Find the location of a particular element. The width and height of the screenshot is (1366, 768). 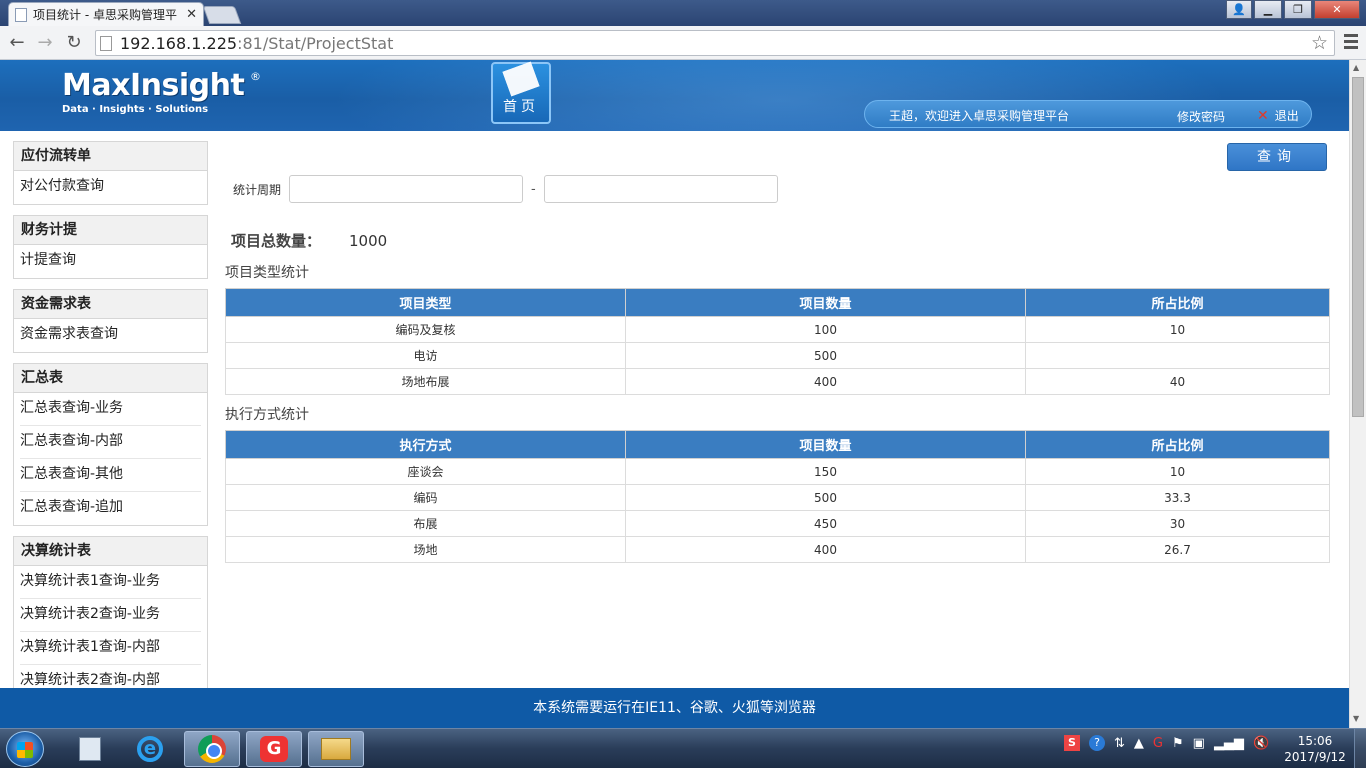

sidebar-item-summary-internal: 汇总表查询-内部 is located at coordinates (110, 442).